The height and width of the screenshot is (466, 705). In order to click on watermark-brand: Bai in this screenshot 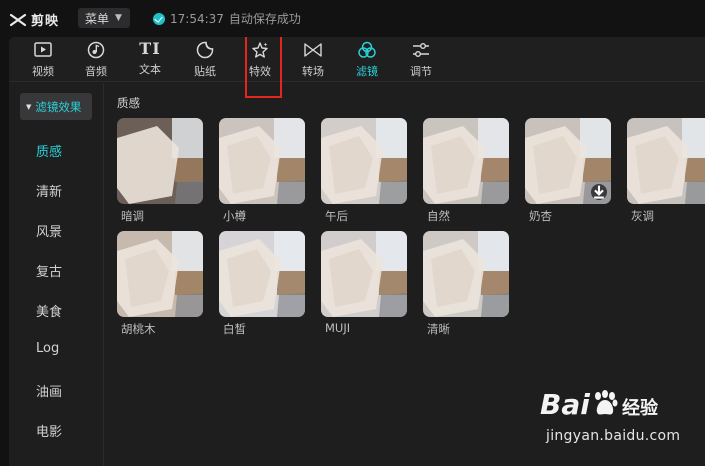, I will do `click(580, 404)`.